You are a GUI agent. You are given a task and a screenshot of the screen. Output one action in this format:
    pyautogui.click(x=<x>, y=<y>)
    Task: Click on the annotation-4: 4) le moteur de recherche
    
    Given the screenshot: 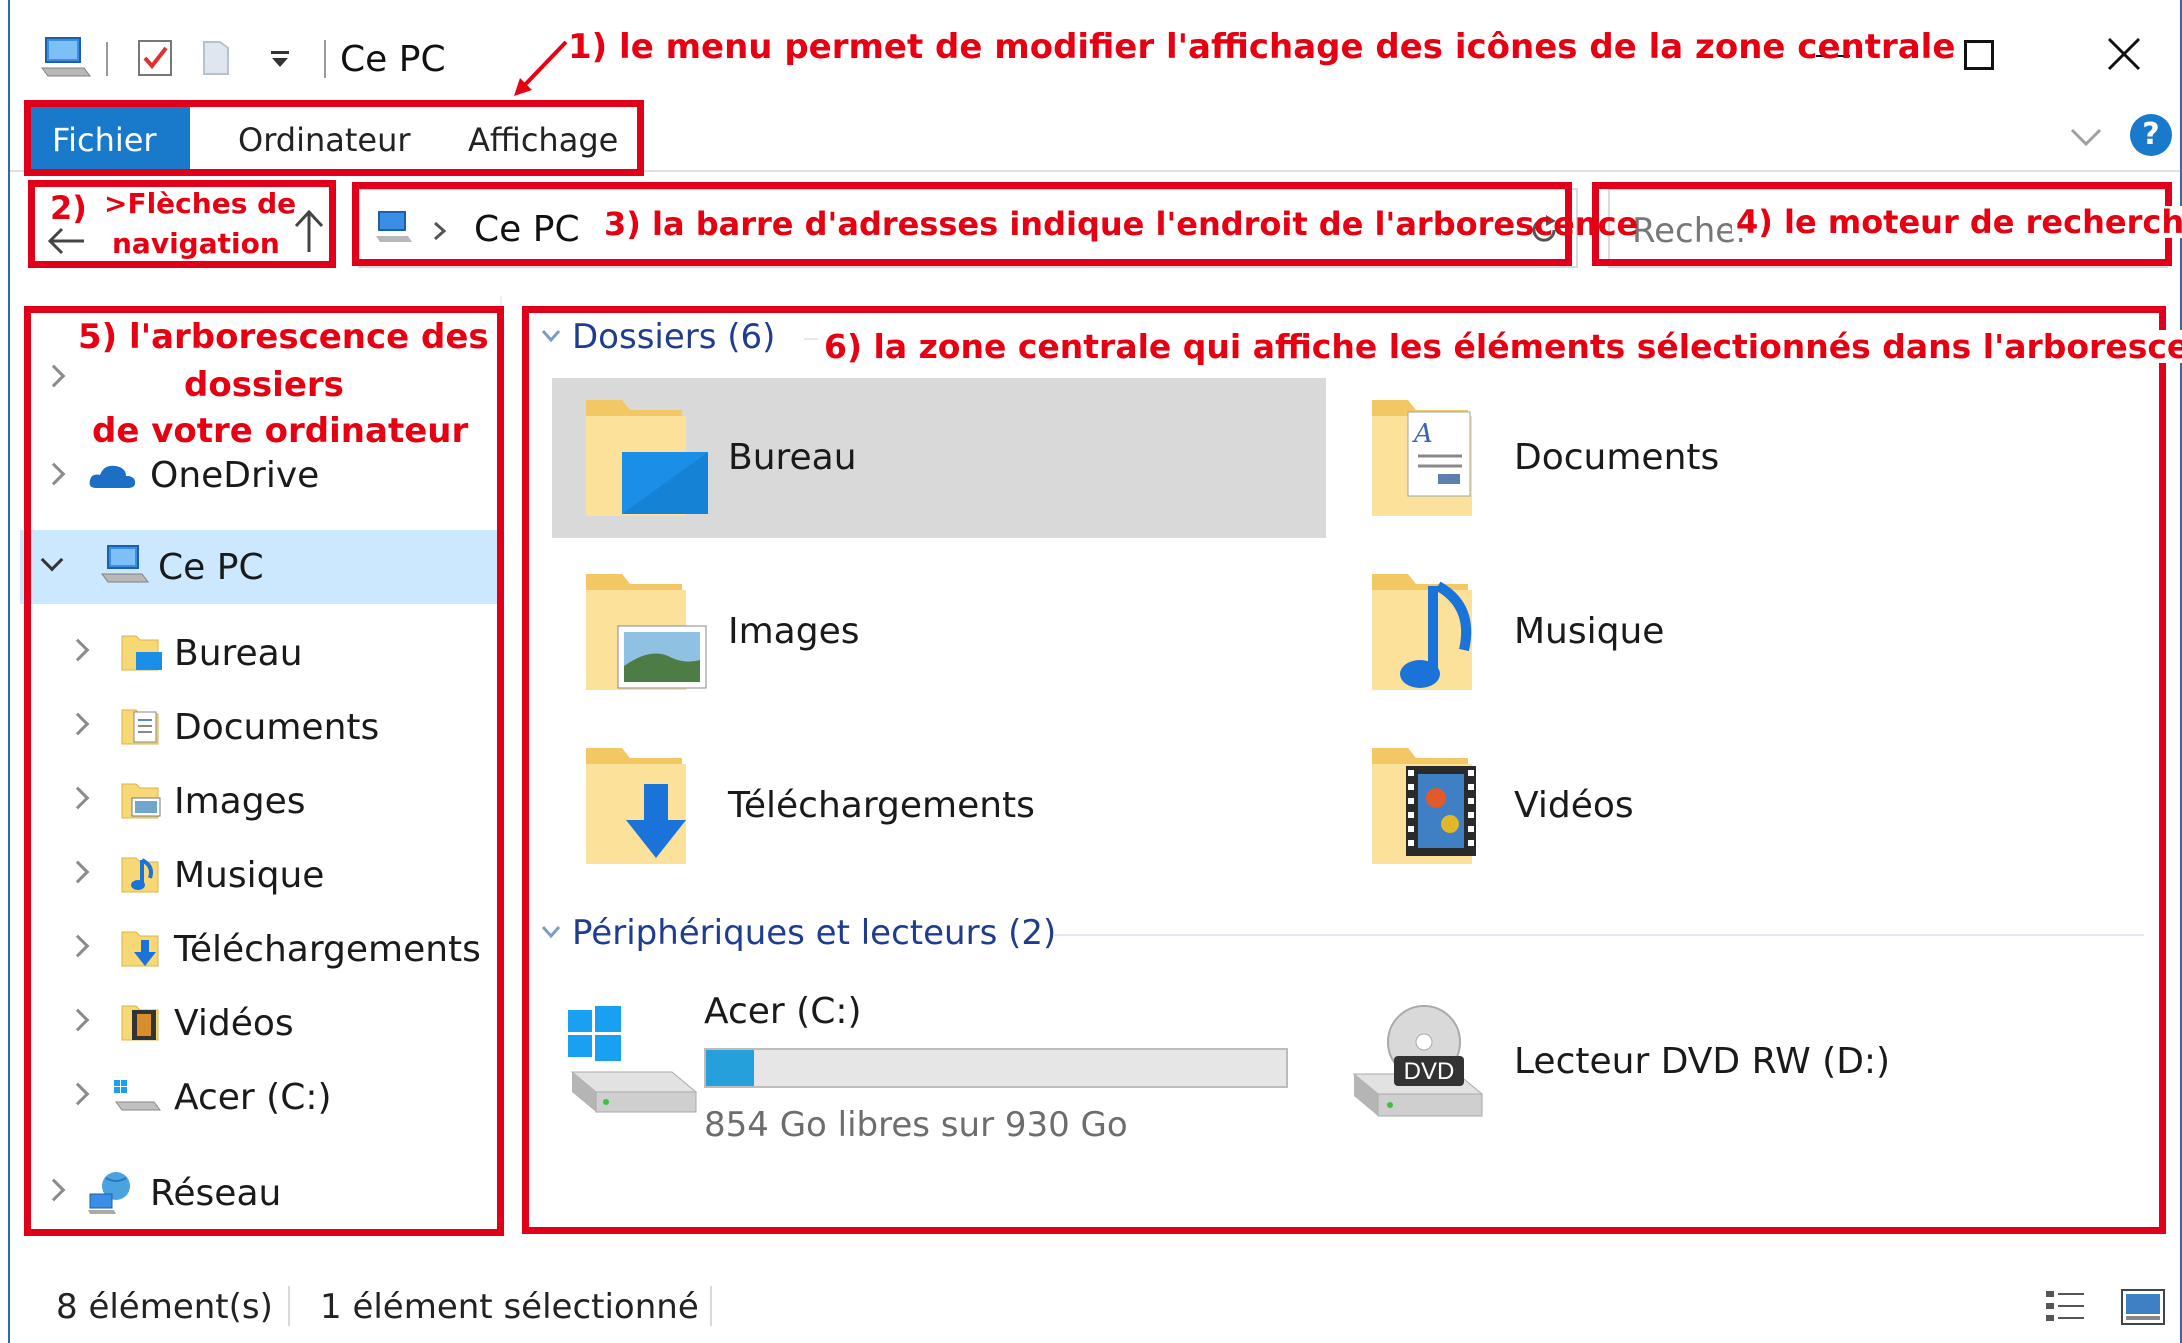 What is the action you would take?
    pyautogui.click(x=1957, y=222)
    